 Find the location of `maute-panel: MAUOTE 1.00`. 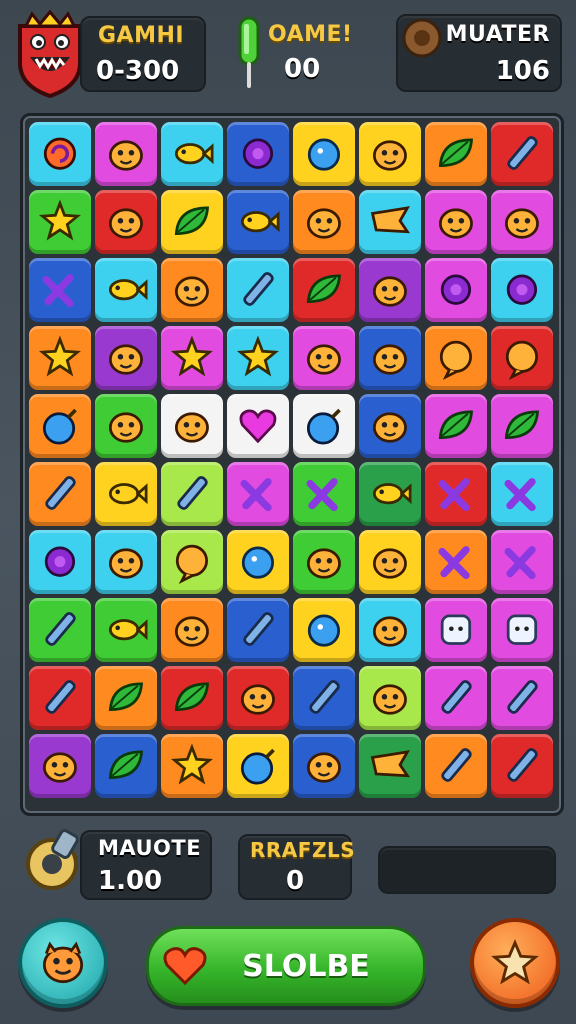

maute-panel: MAUOTE 1.00 is located at coordinates (146, 865).